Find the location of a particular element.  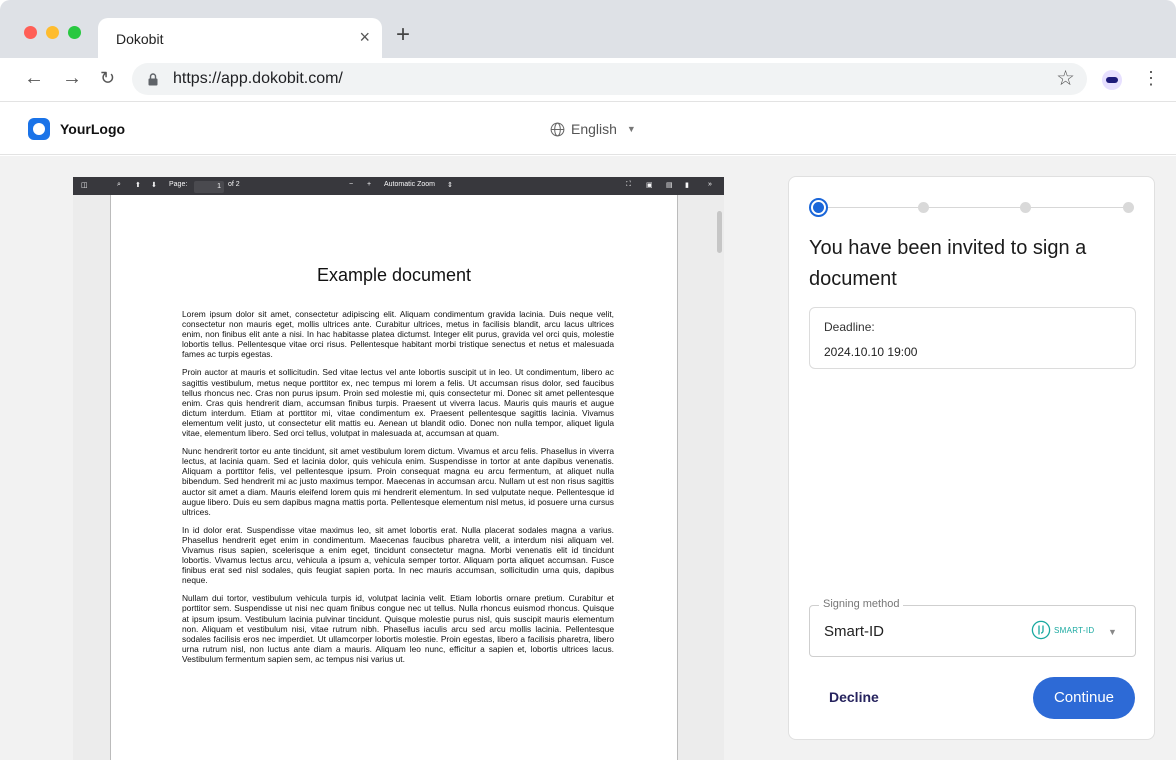

minimize-window-button is located at coordinates (52, 32).